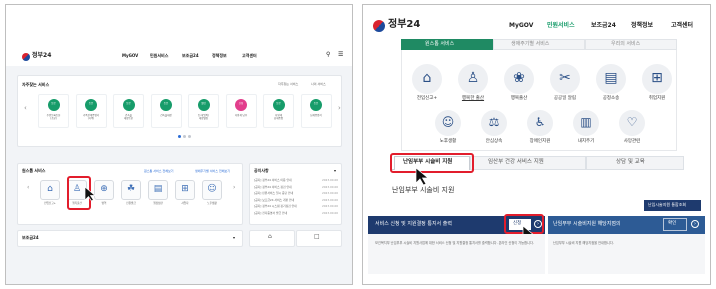 This screenshot has width=716, height=289. Describe the element at coordinates (166, 115) in the screenshot. I see `frequent-item-label: 건축물대장` at that location.